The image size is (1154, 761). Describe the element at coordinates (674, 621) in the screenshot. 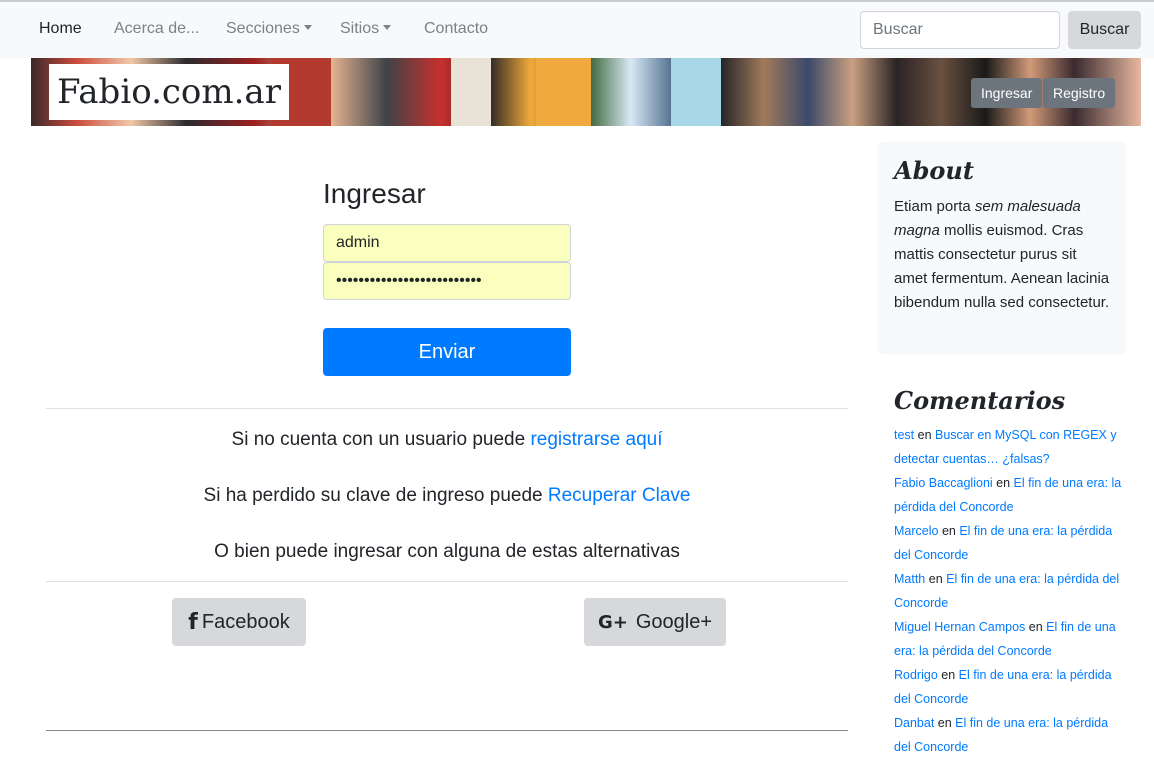

I see `google-label: Google+` at that location.